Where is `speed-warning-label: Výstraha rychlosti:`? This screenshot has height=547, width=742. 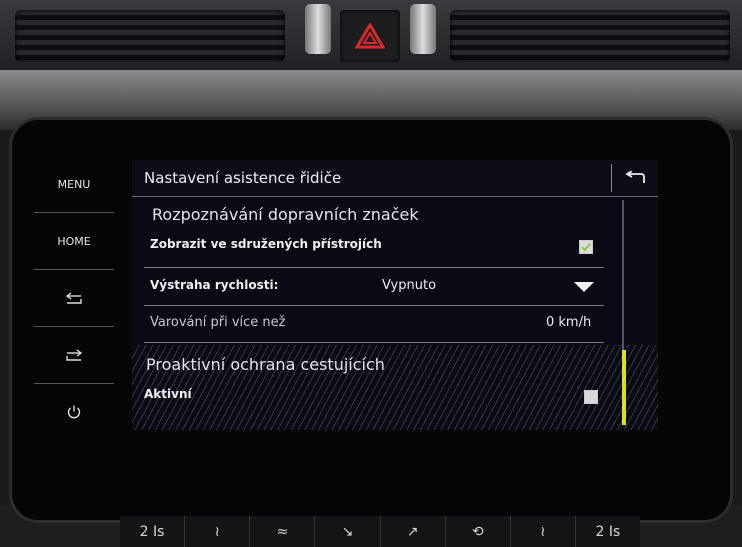 speed-warning-label: Výstraha rychlosti: is located at coordinates (214, 285).